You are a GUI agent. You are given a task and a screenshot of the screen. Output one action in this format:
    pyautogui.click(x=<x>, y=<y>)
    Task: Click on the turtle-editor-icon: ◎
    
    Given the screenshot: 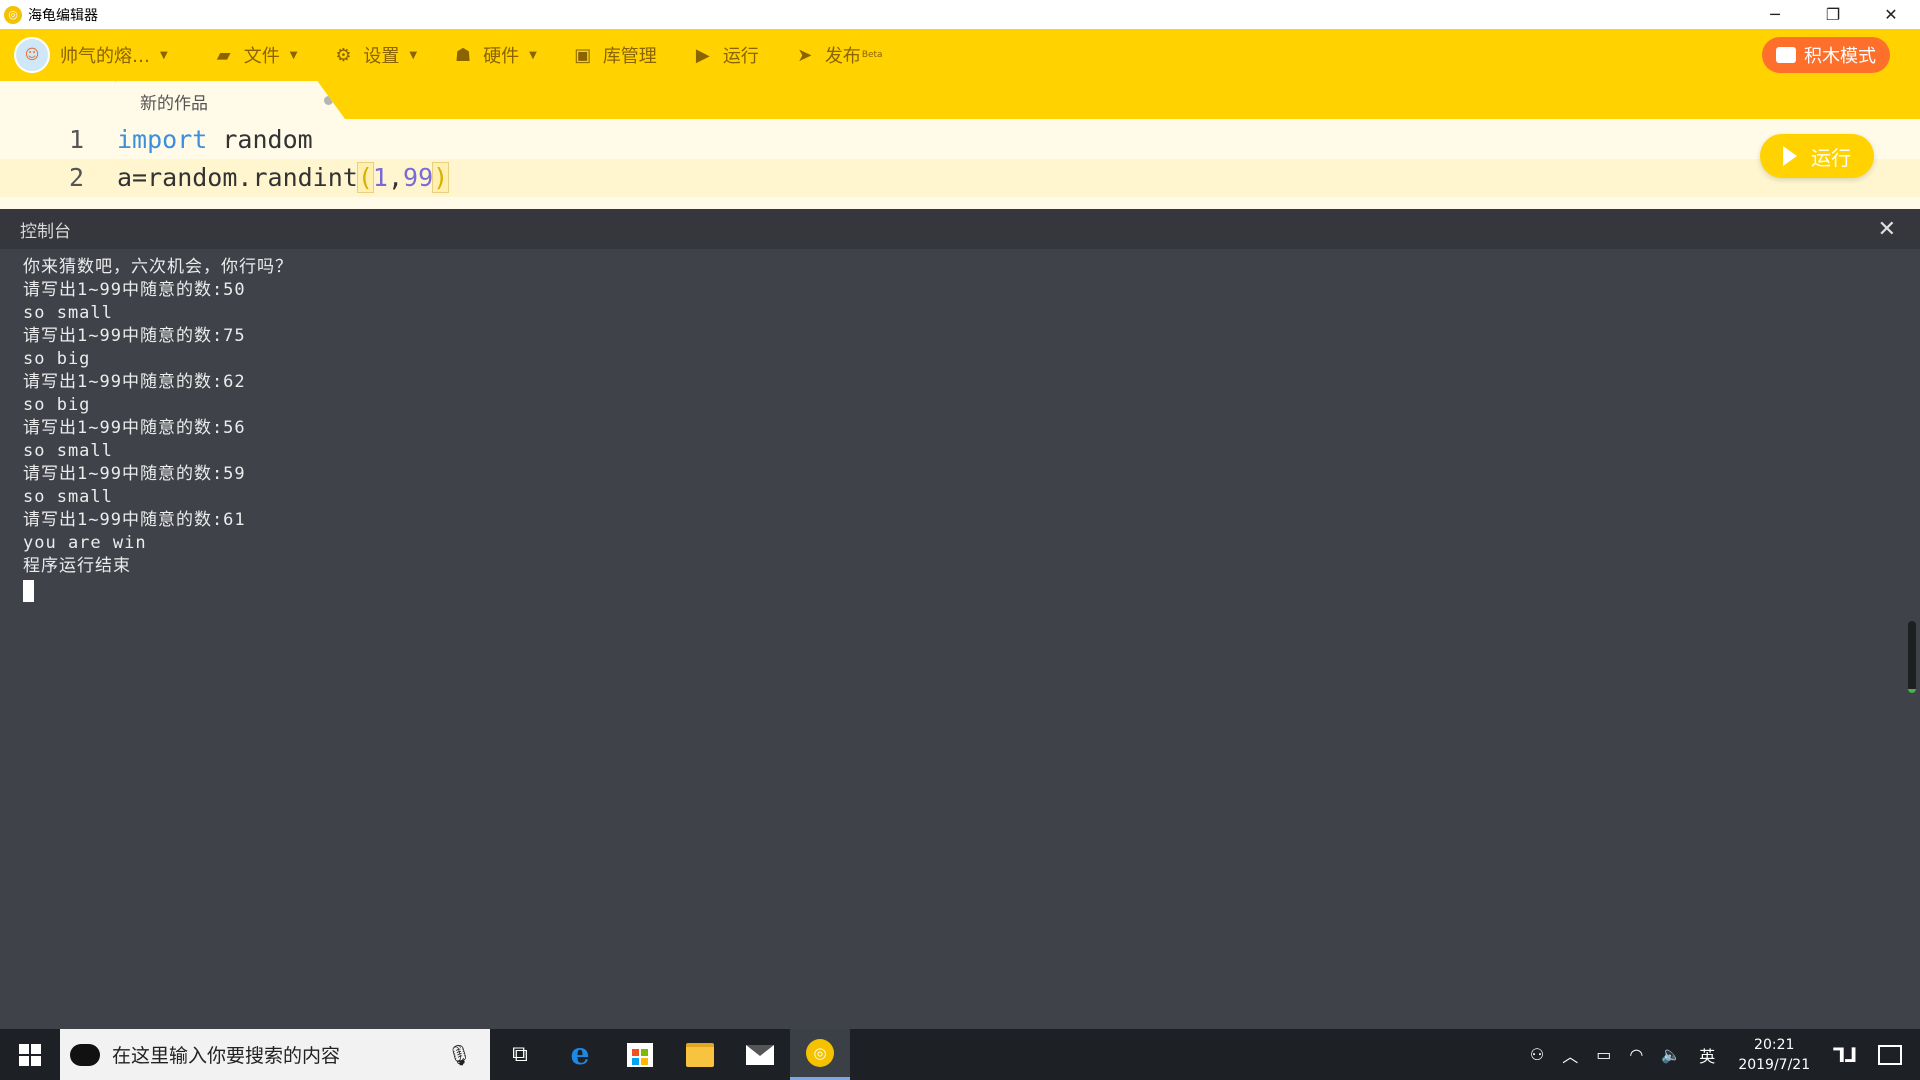 What is the action you would take?
    pyautogui.click(x=820, y=1053)
    